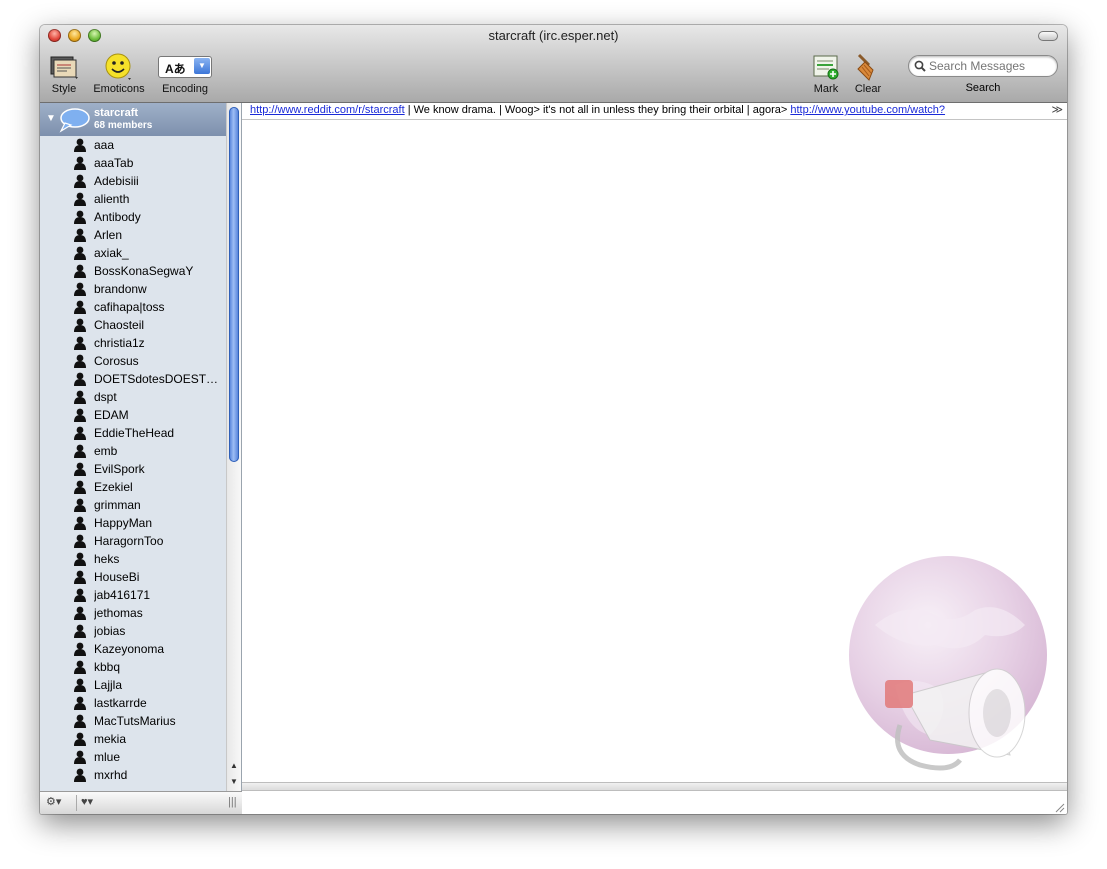 This screenshot has width=1107, height=869. I want to click on clear-button: Clear, so click(868, 73).